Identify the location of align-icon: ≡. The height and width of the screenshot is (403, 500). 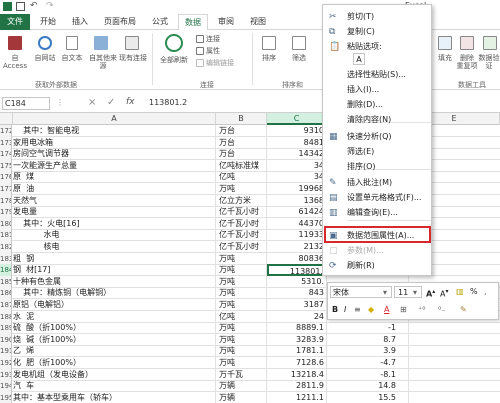
(357, 310).